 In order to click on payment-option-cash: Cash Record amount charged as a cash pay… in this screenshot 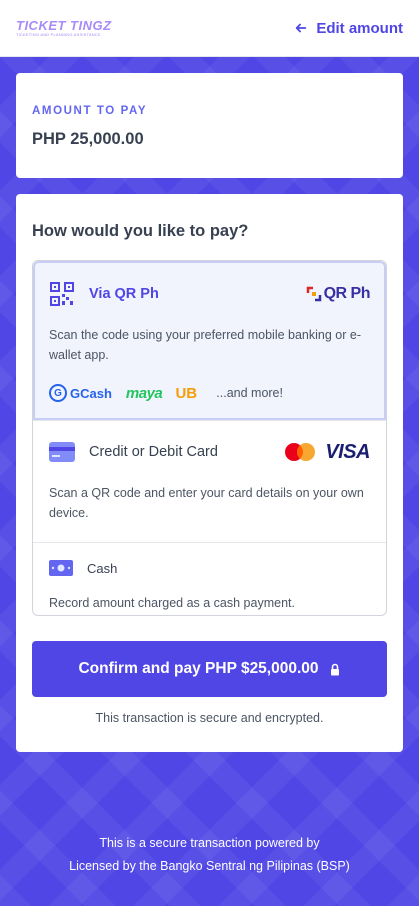, I will do `click(209, 578)`.